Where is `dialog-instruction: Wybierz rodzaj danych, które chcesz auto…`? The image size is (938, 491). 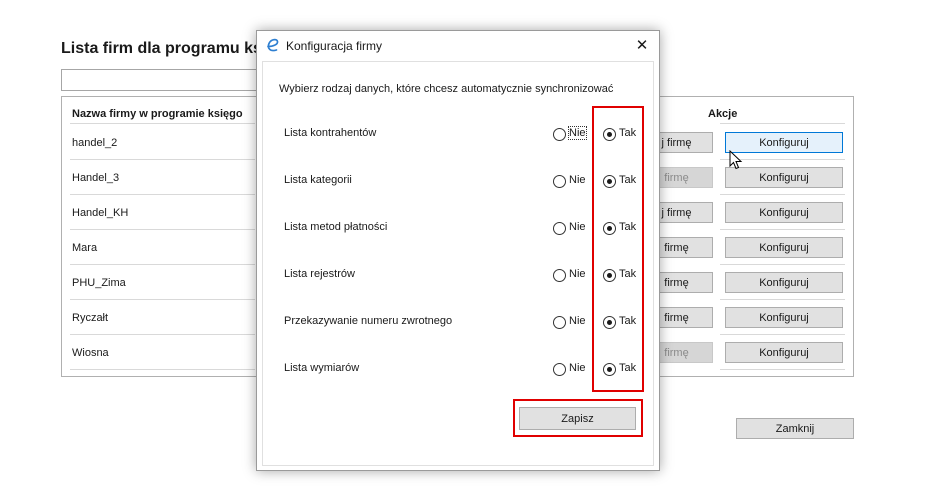
dialog-instruction: Wybierz rodzaj danych, które chcesz auto… is located at coordinates (446, 89).